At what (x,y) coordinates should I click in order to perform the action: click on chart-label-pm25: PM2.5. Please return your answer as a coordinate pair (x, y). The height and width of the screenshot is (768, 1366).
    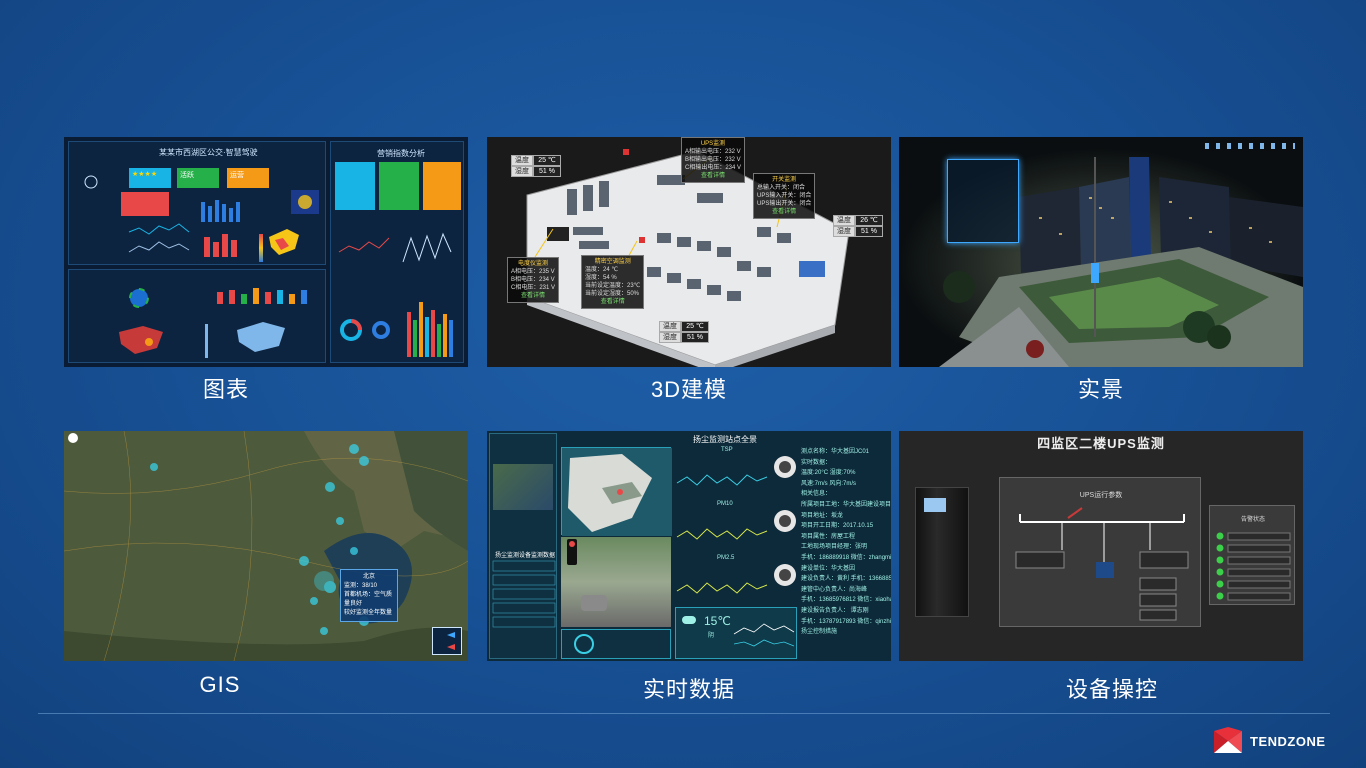
    Looking at the image, I should click on (726, 558).